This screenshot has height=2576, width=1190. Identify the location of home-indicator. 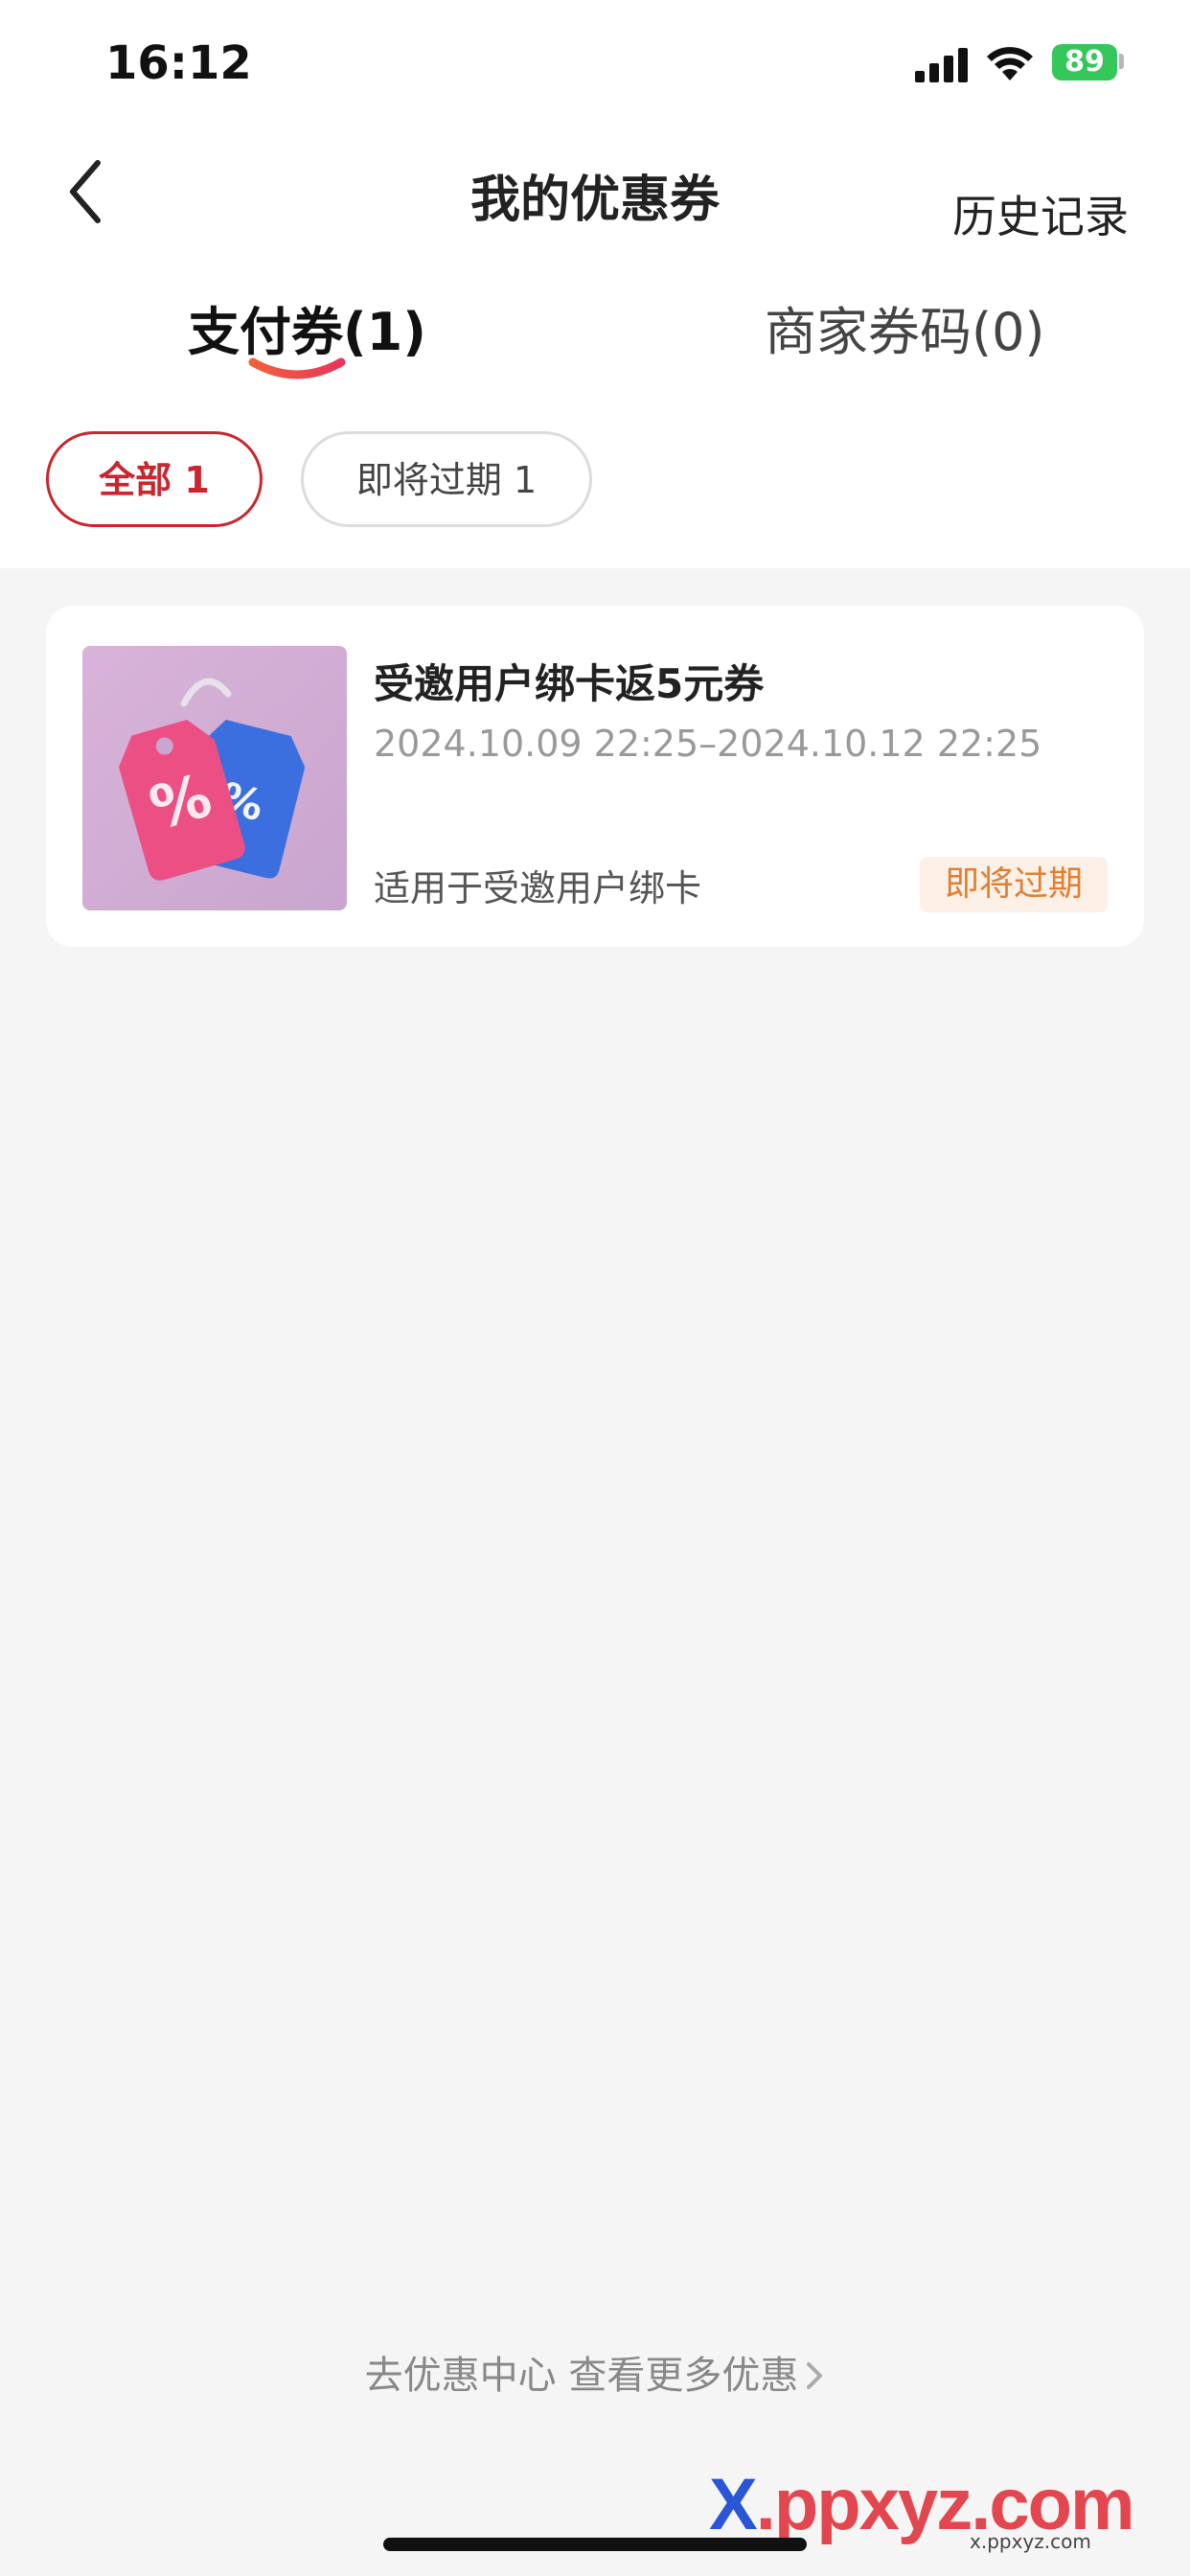
(595, 2544).